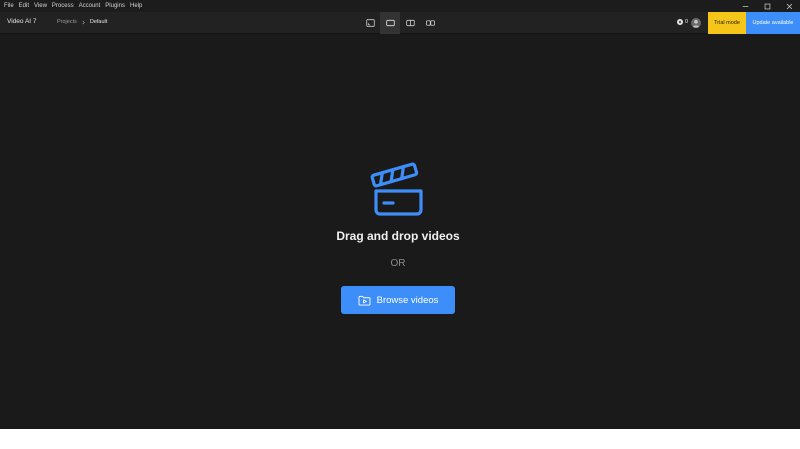 The height and width of the screenshot is (449, 800). I want to click on close-button, so click(789, 6).